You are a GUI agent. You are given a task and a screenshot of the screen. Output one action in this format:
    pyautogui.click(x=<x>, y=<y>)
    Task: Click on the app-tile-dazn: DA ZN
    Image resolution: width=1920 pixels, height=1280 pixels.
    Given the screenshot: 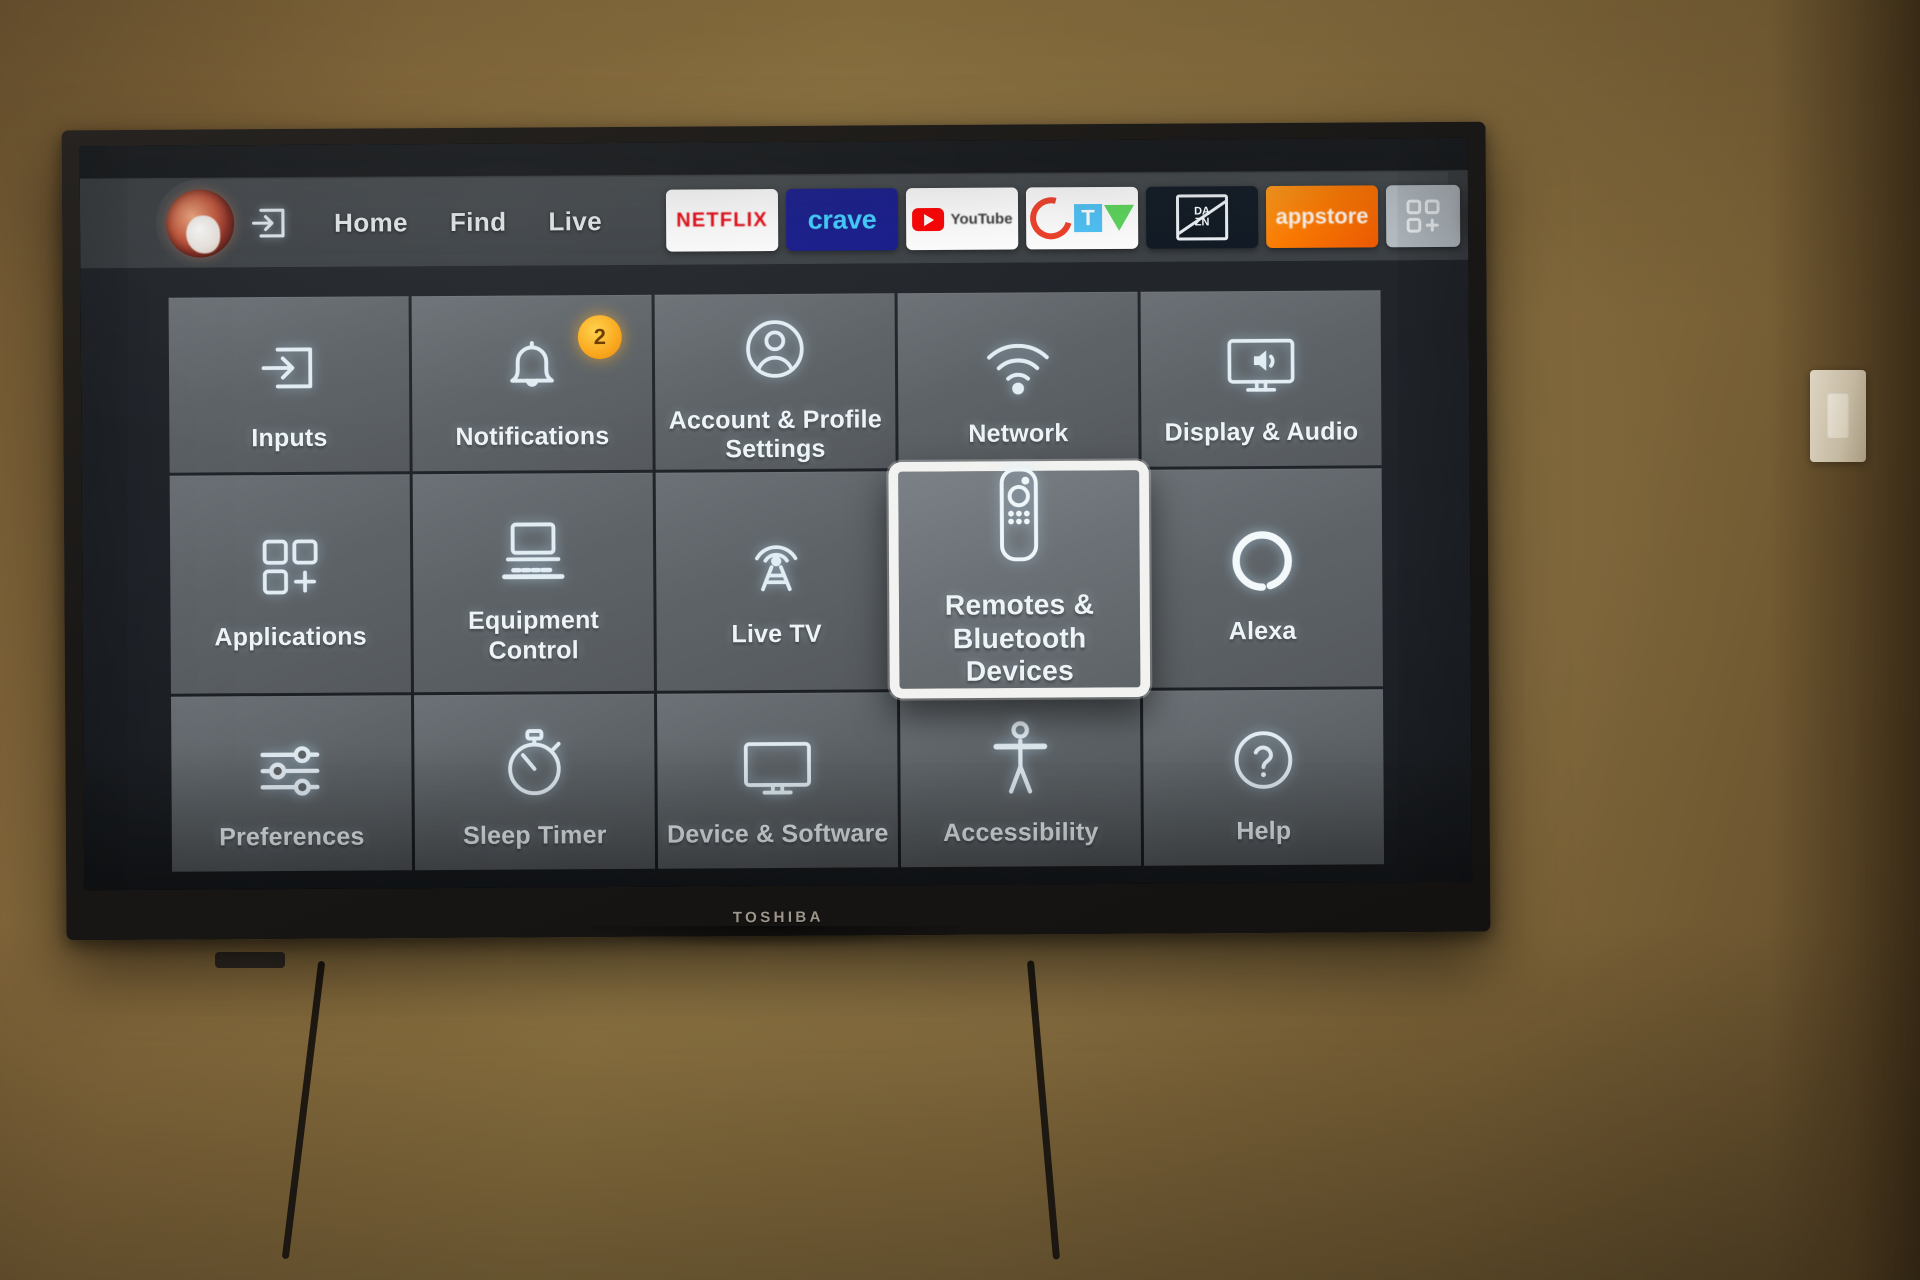 What is the action you would take?
    pyautogui.click(x=1202, y=217)
    